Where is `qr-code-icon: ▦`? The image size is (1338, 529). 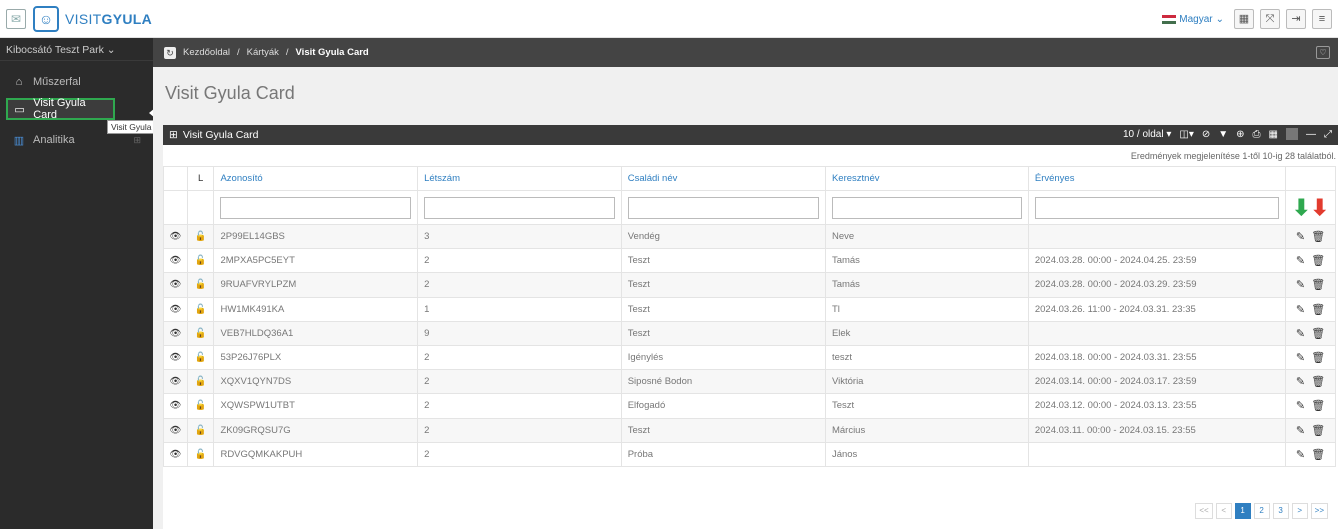 qr-code-icon: ▦ is located at coordinates (1244, 19).